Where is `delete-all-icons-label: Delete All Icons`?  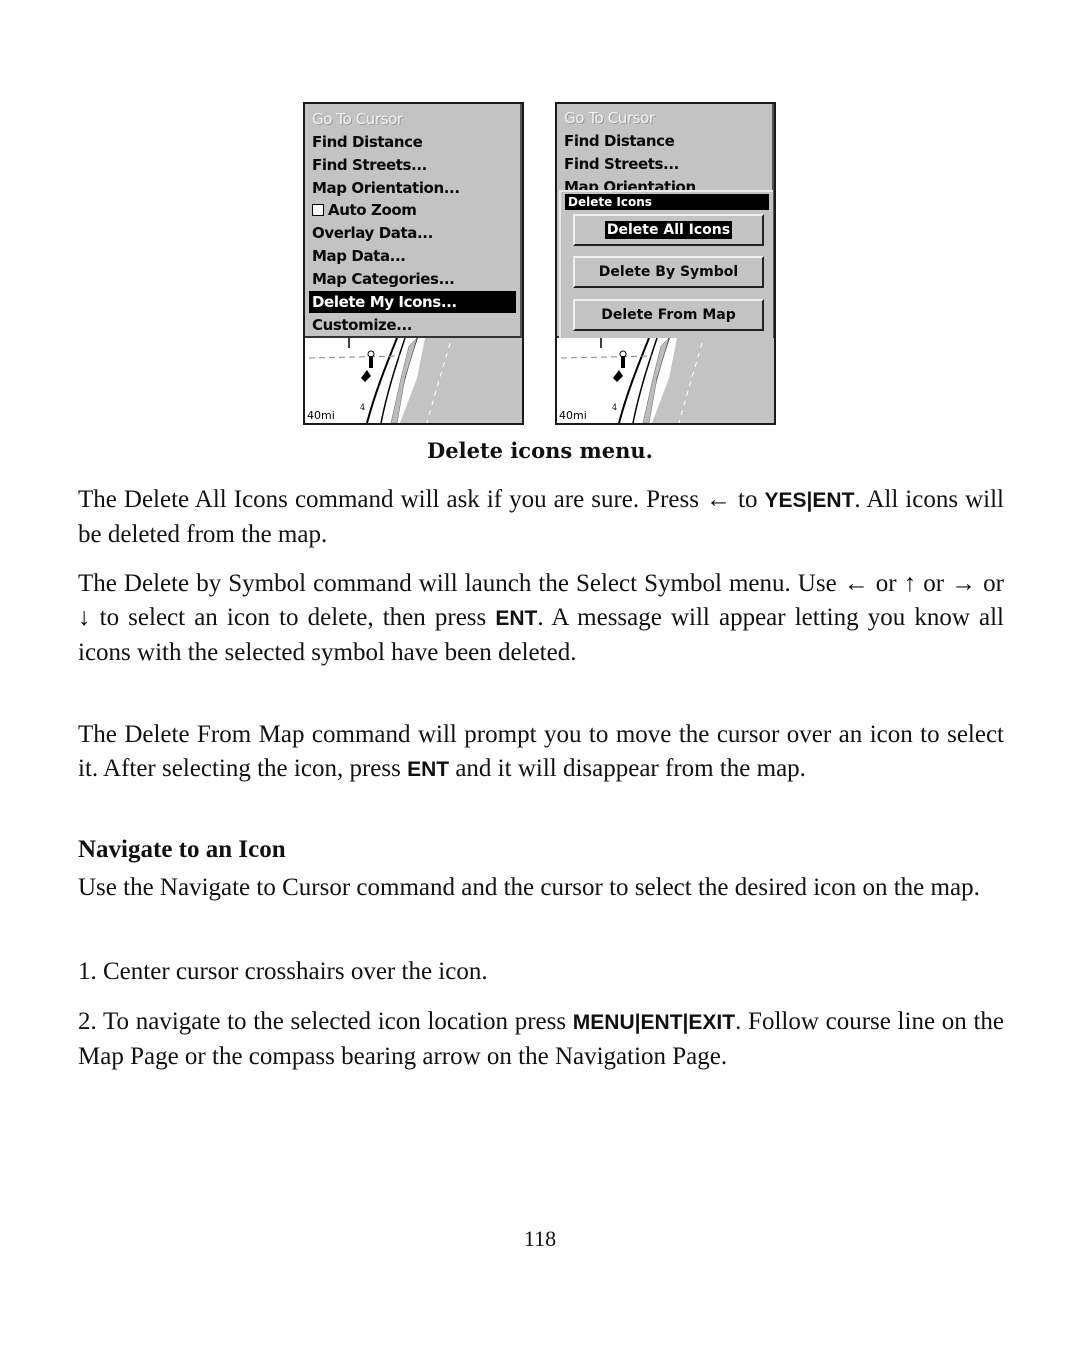 delete-all-icons-label: Delete All Icons is located at coordinates (668, 230).